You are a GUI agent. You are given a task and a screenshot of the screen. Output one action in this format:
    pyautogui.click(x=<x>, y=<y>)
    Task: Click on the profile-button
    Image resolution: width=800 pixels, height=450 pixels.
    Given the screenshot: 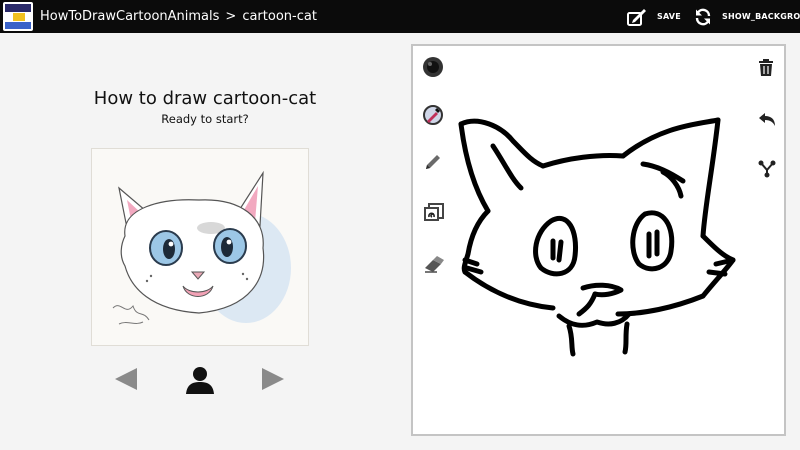 What is the action you would take?
    pyautogui.click(x=200, y=382)
    